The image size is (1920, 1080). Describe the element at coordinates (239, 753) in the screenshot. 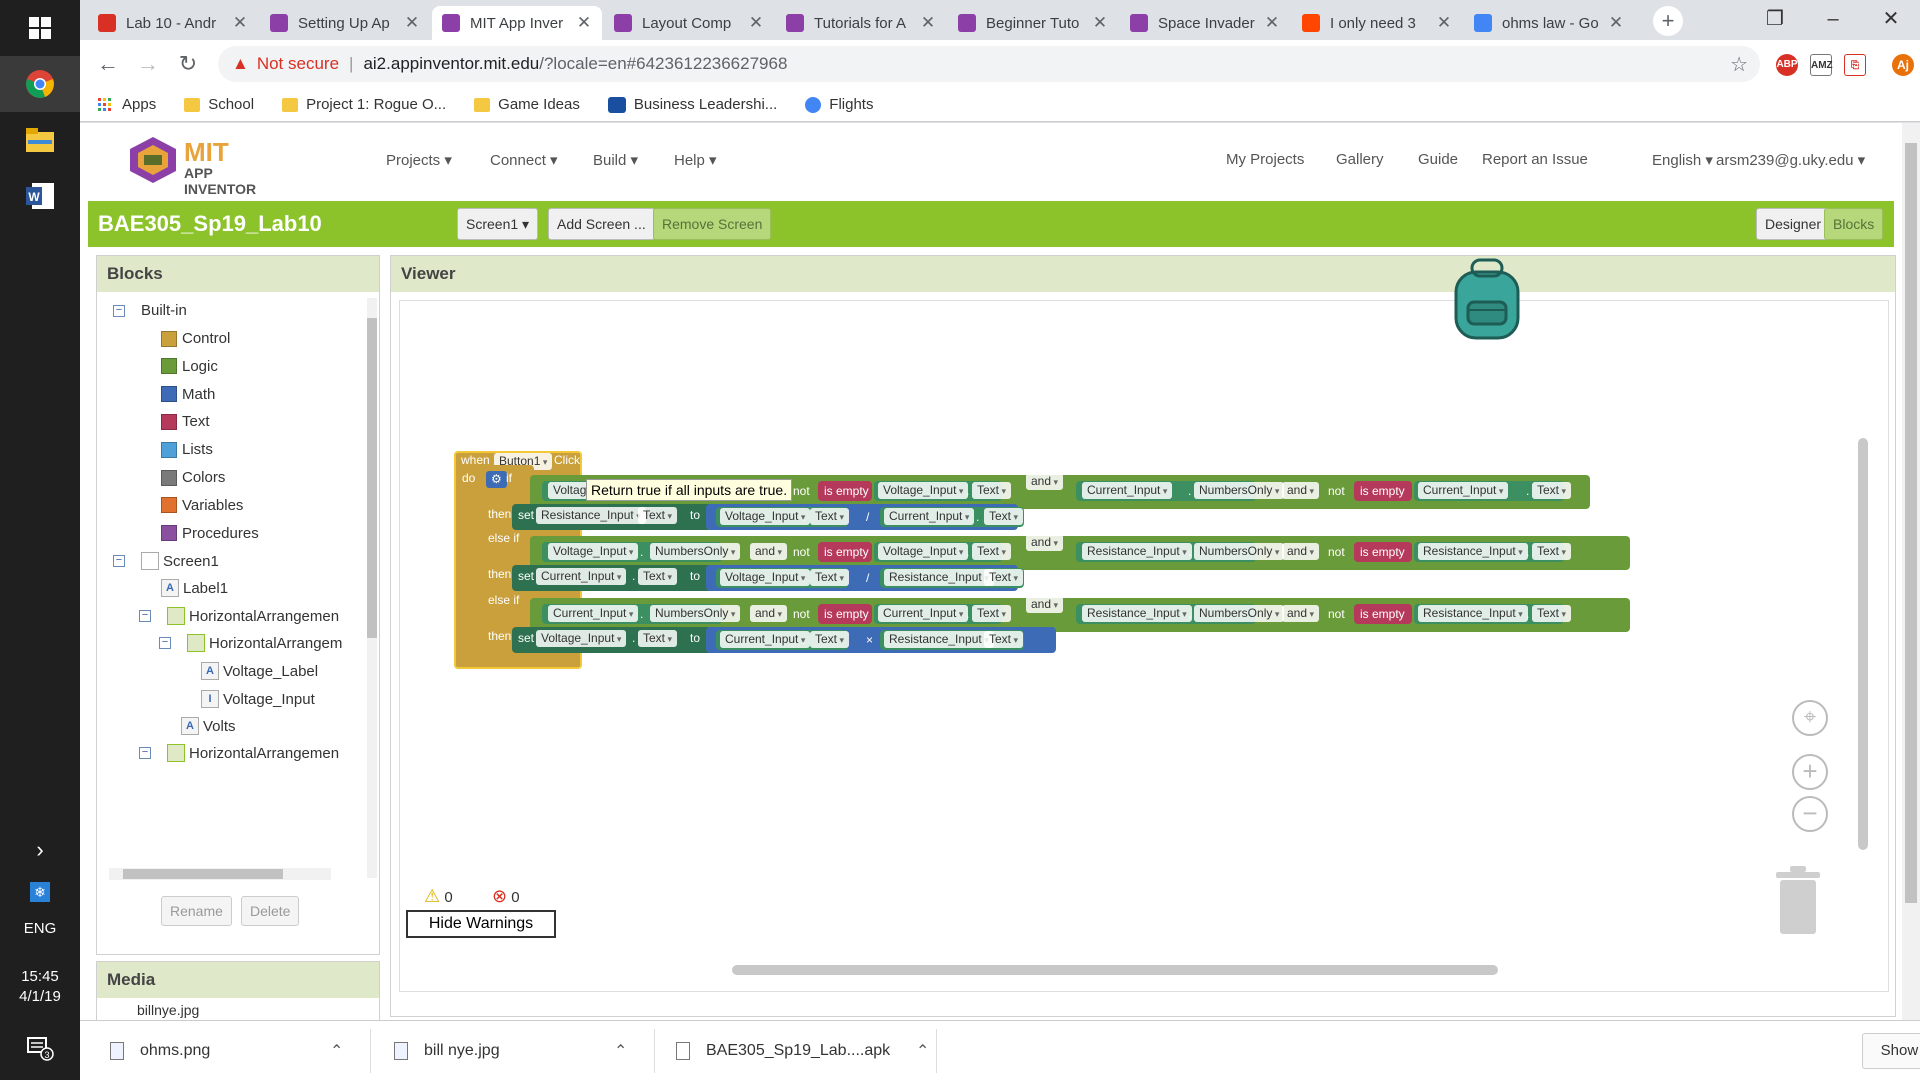

I see `component-tree-item: − HorizontalArrangemen` at that location.